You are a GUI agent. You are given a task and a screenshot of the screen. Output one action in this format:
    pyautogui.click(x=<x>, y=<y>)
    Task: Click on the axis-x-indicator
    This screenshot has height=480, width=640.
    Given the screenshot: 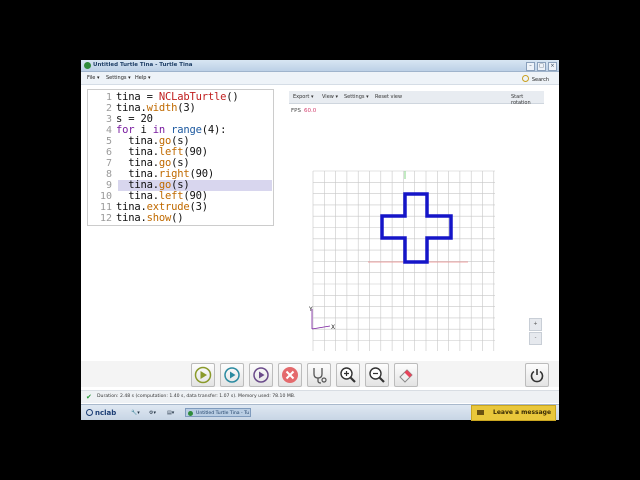 What is the action you would take?
    pyautogui.click(x=321, y=327)
    